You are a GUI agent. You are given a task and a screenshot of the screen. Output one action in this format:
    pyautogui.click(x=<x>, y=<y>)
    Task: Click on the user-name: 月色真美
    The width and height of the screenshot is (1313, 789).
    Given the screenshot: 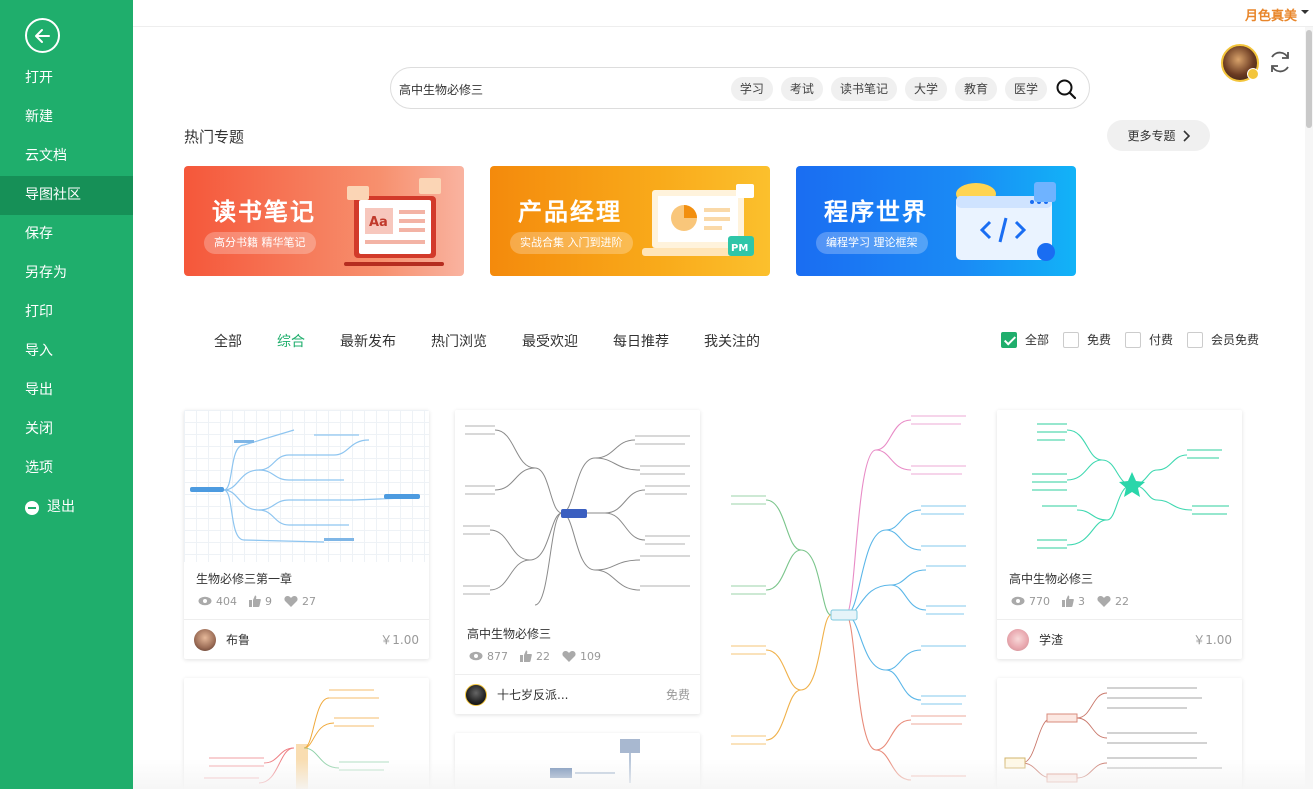 What is the action you would take?
    pyautogui.click(x=1271, y=14)
    